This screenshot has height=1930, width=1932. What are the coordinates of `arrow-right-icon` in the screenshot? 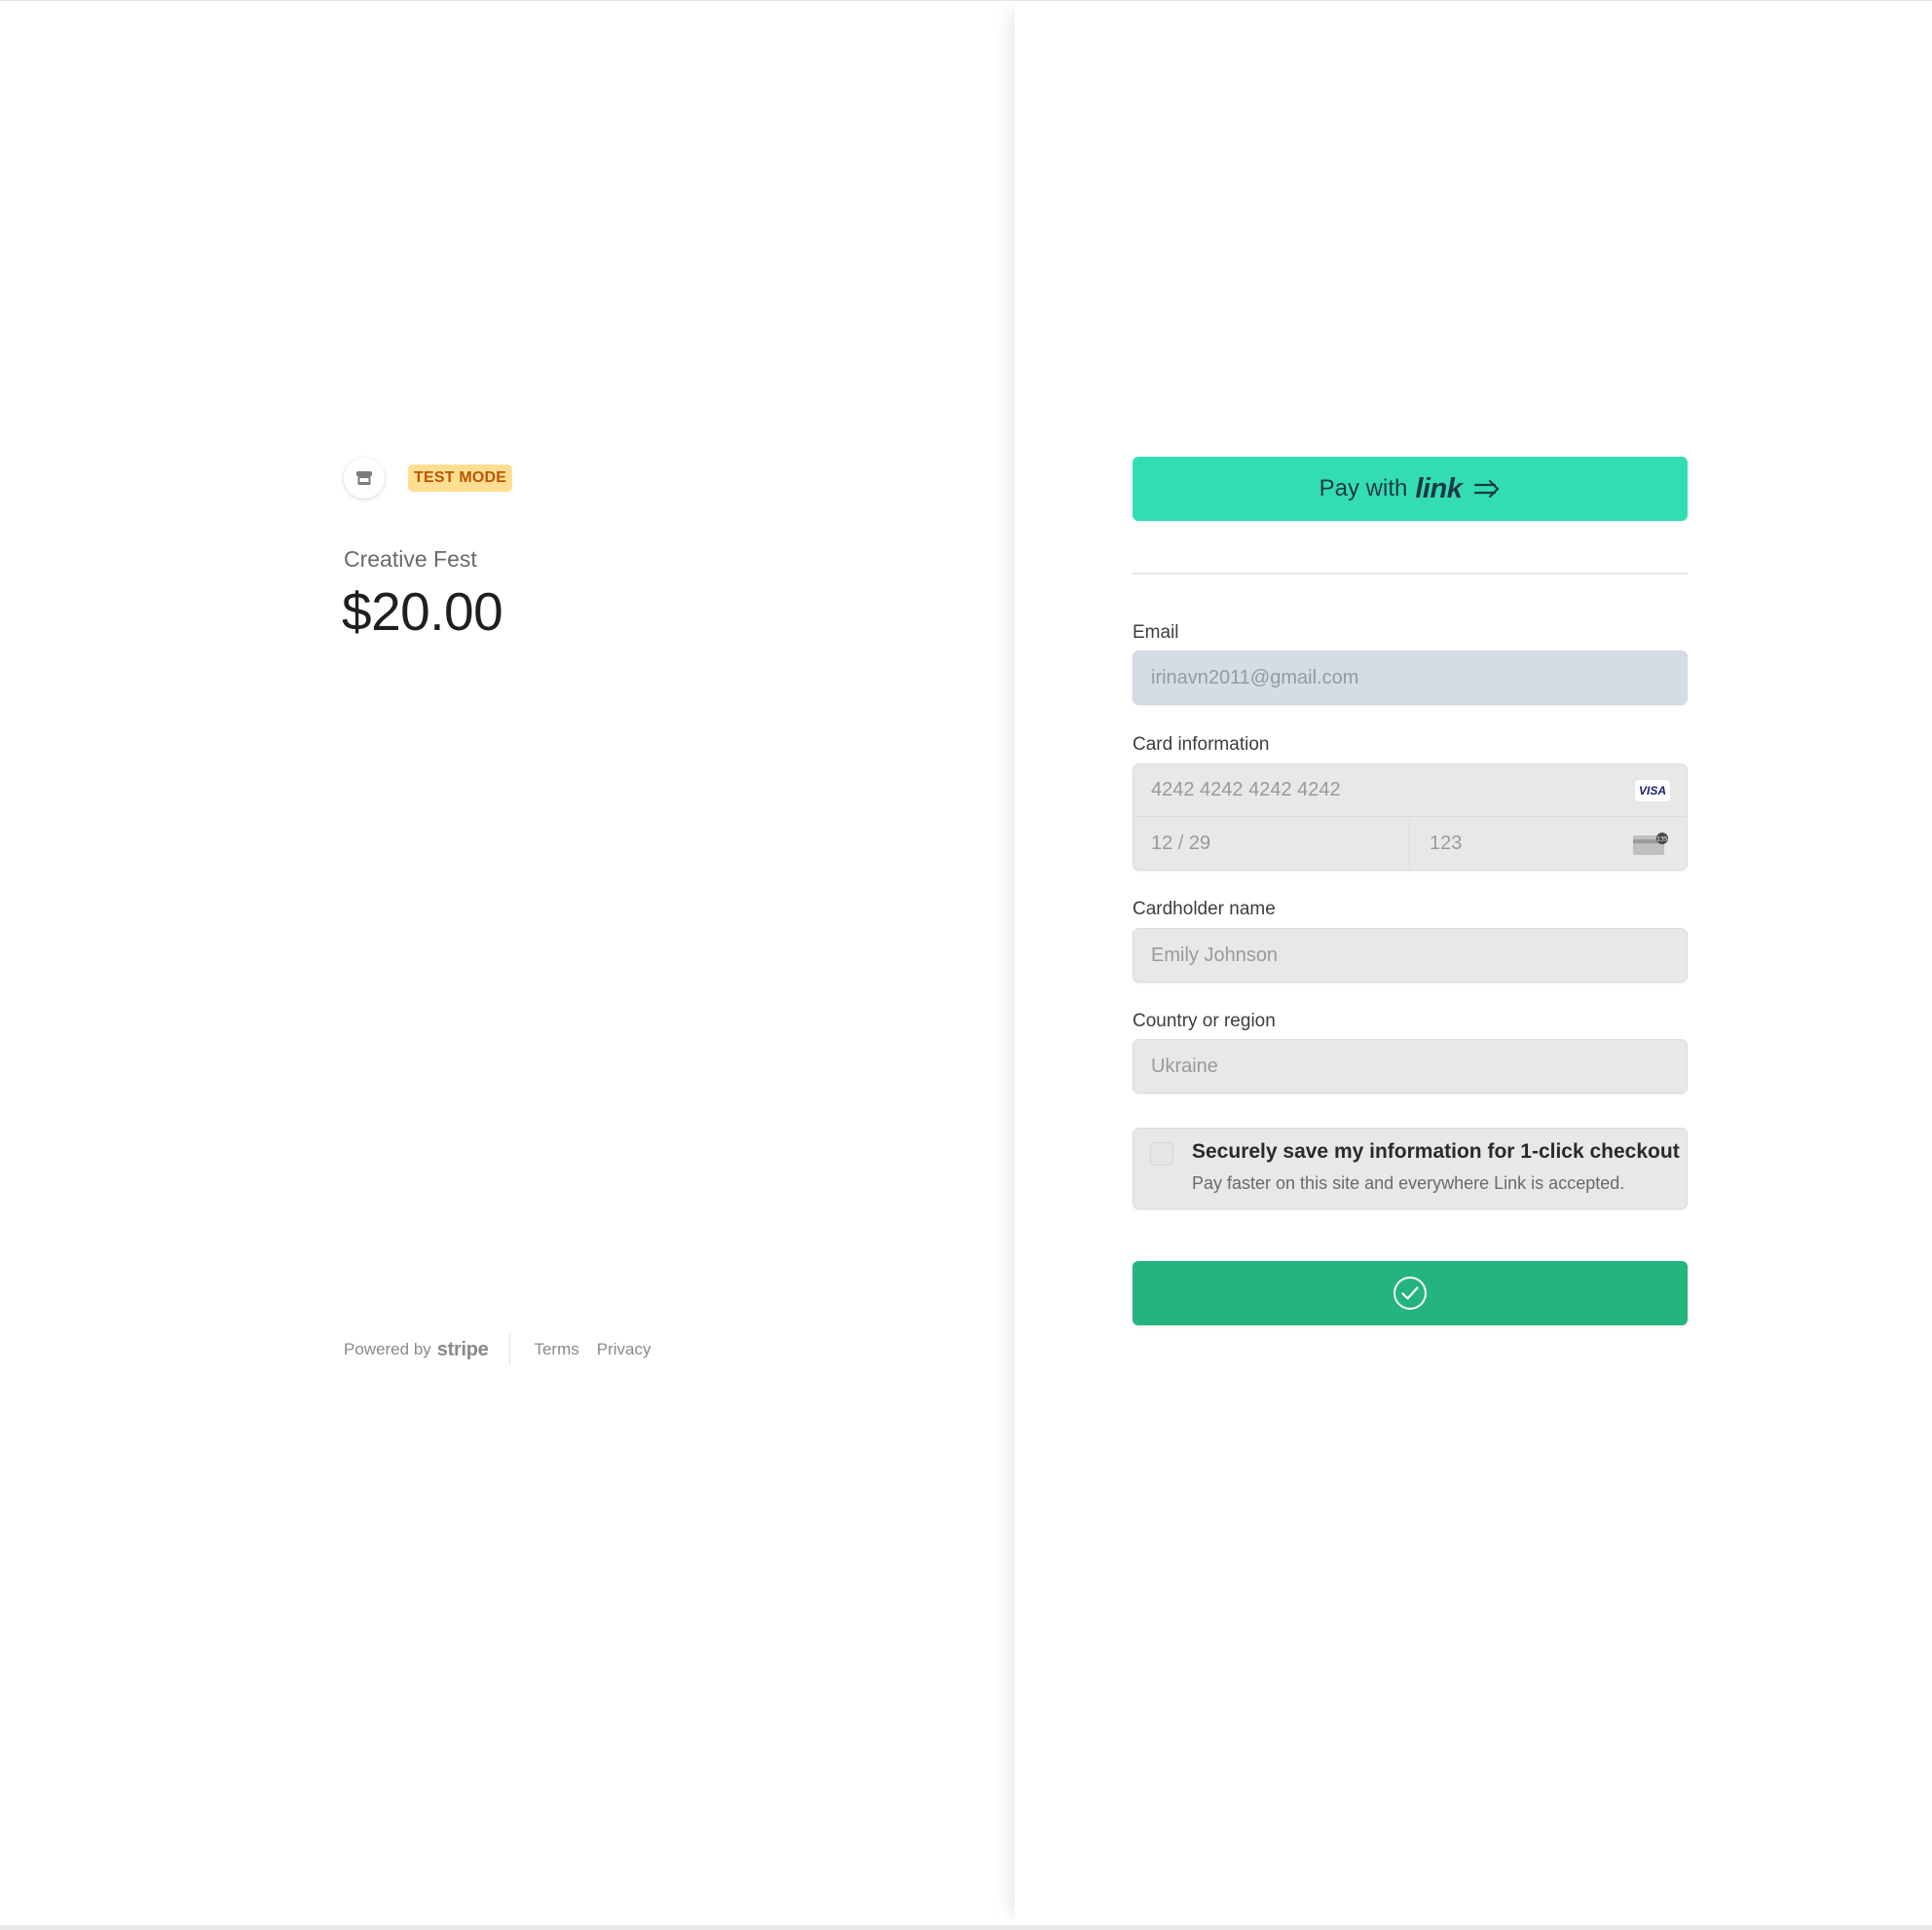 It's located at (1487, 489).